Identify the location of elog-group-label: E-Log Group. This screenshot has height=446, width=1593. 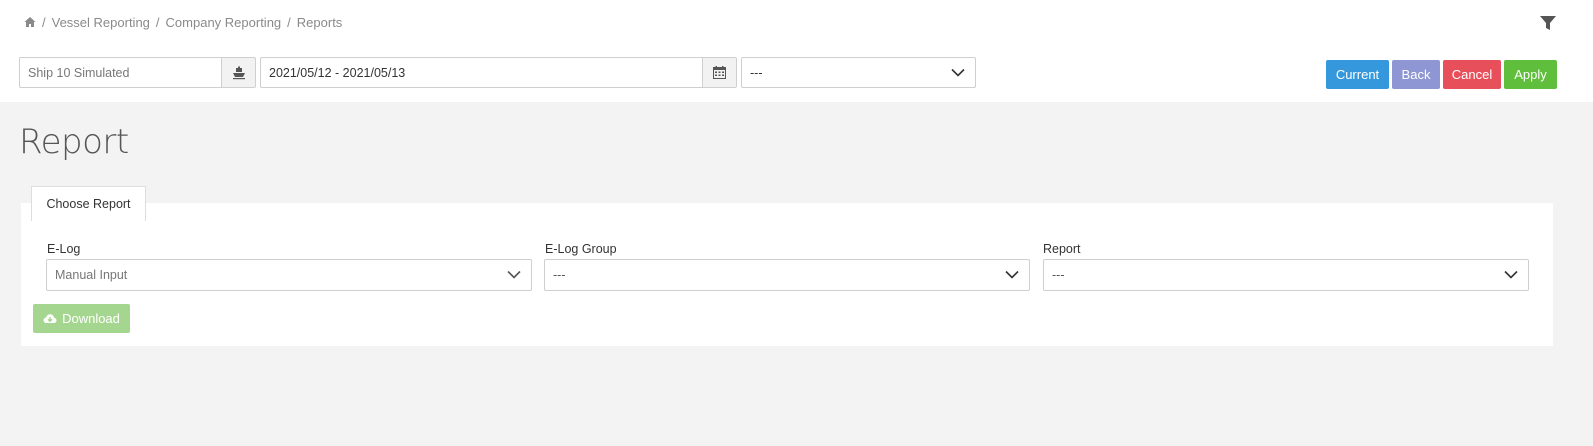
(581, 249).